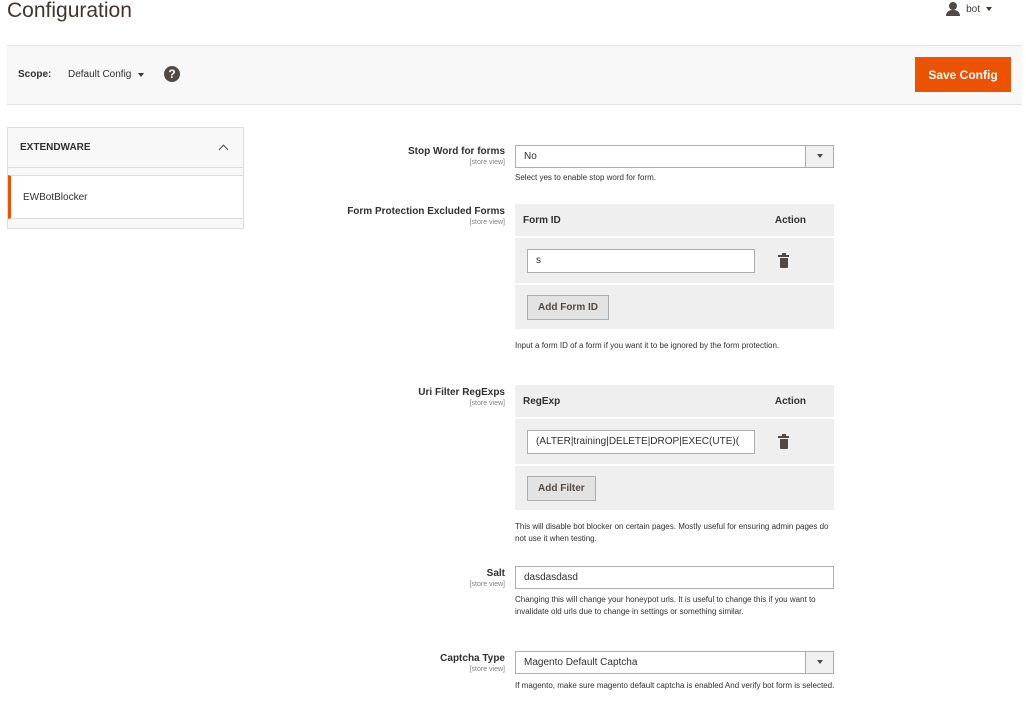  I want to click on field-label: Form Protection Excluded Forms, so click(426, 211).